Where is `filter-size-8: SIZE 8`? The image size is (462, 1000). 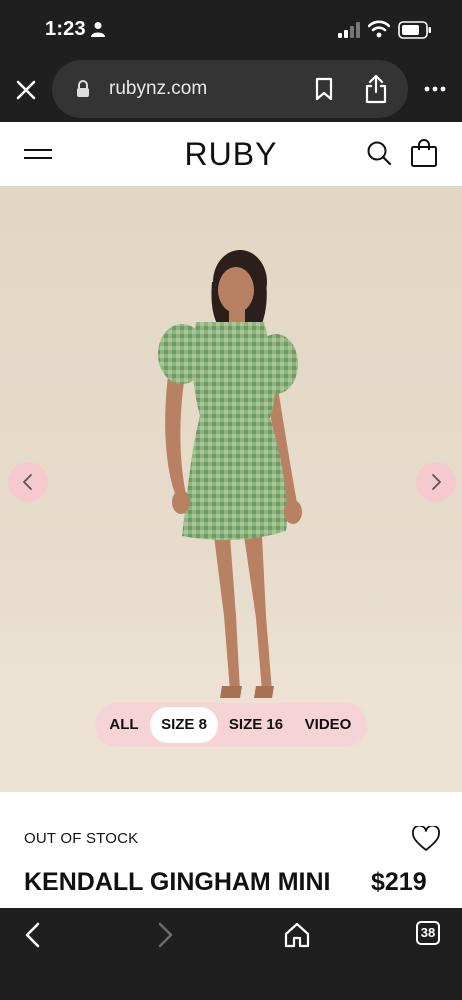 filter-size-8: SIZE 8 is located at coordinates (184, 725).